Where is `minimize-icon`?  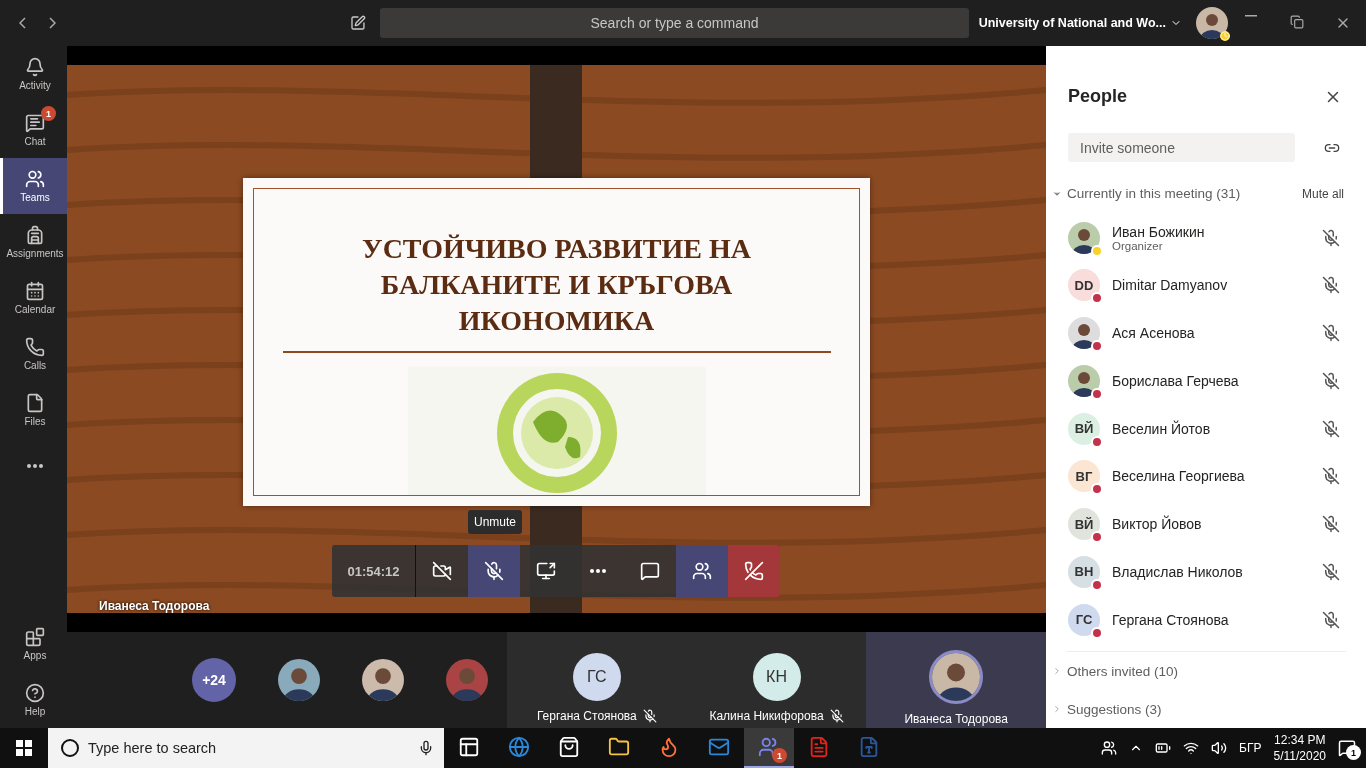
minimize-icon is located at coordinates (1251, 16).